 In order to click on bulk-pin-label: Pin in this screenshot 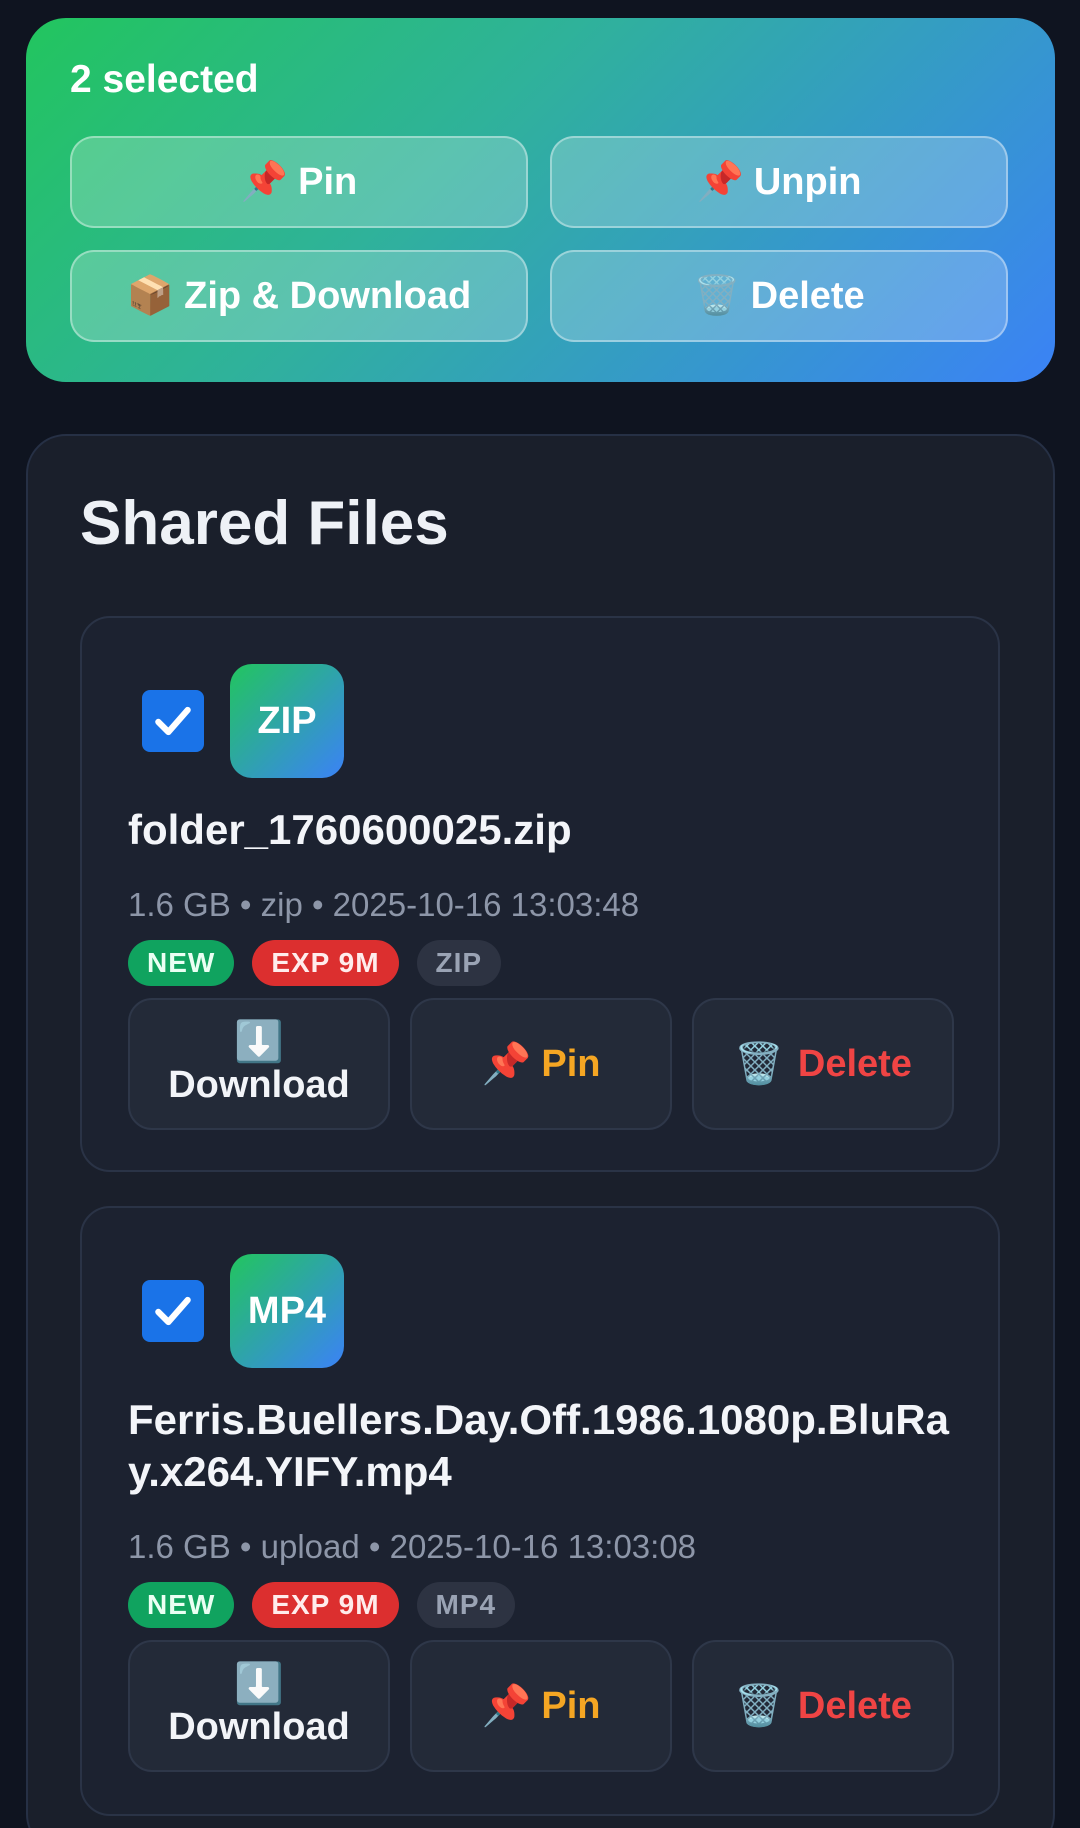, I will do `click(328, 181)`.